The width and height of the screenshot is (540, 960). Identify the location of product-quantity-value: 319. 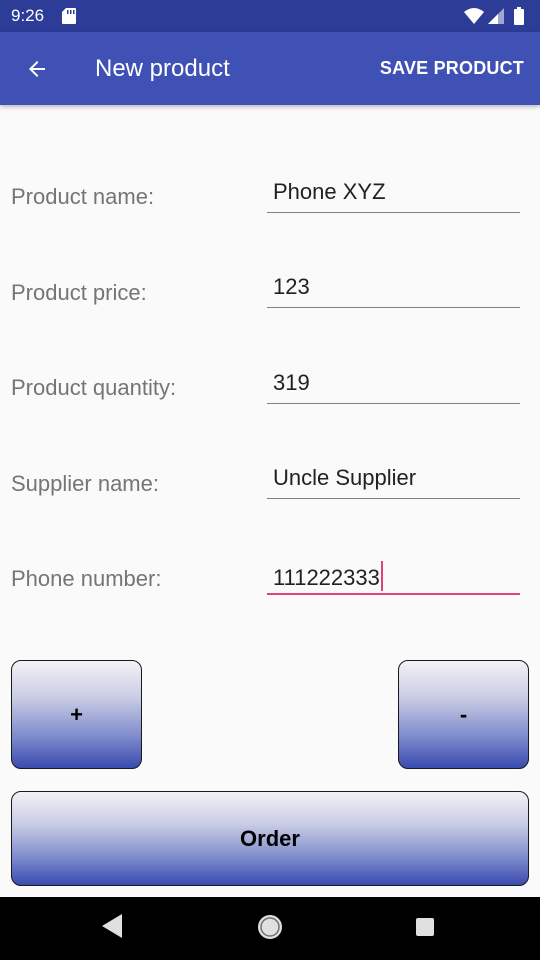
(291, 382).